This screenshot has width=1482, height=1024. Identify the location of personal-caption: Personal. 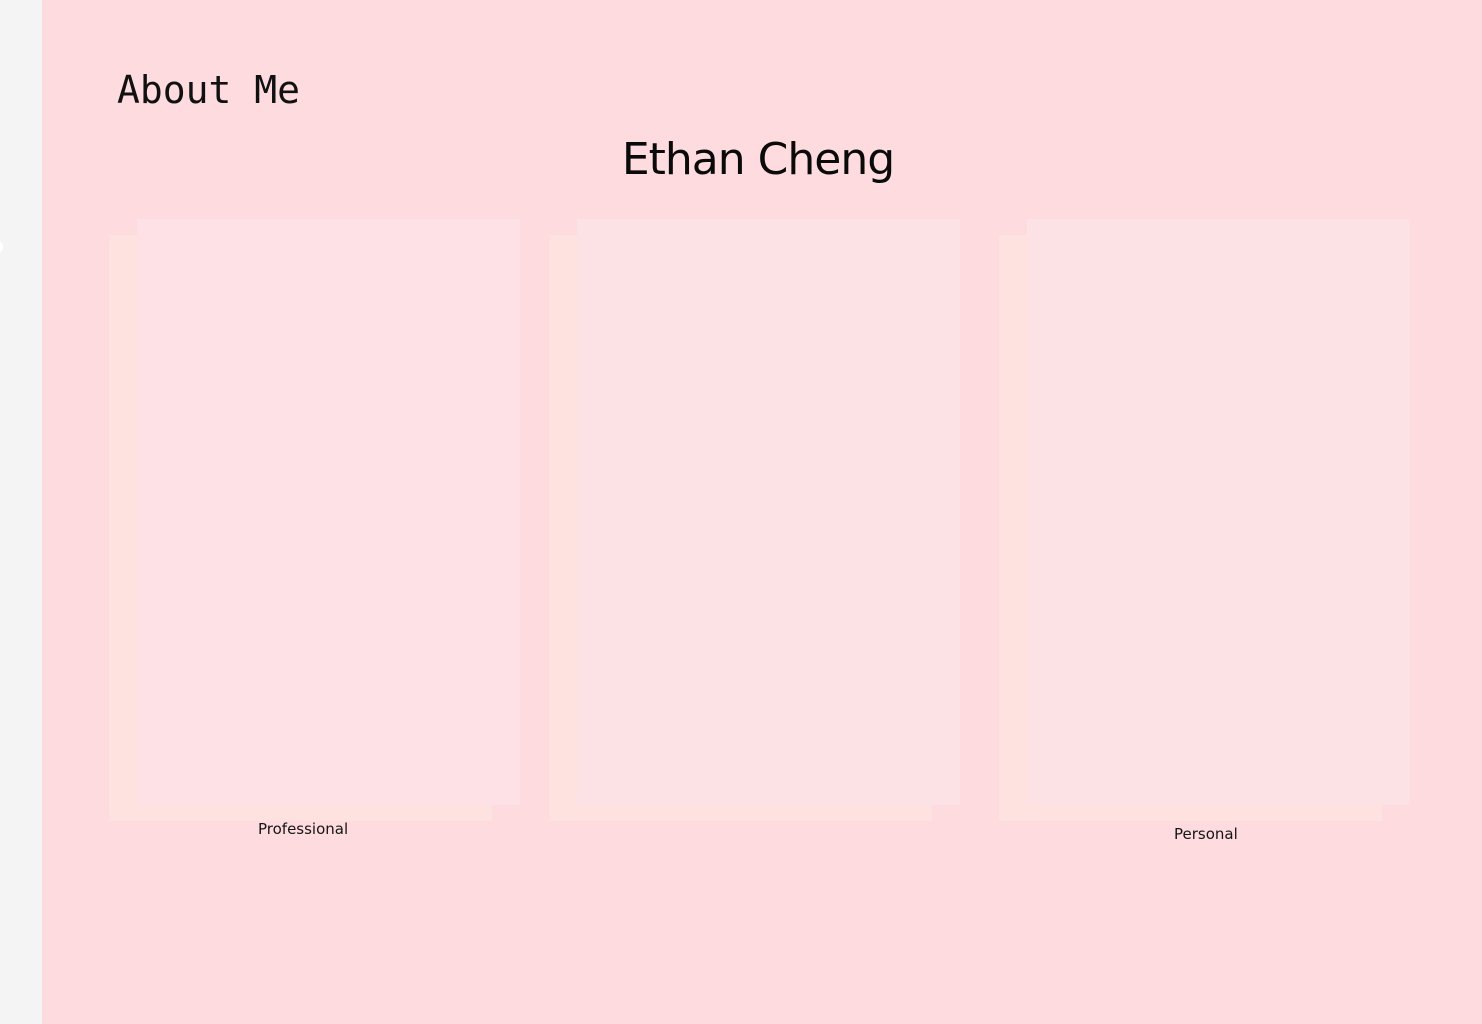
(1206, 834).